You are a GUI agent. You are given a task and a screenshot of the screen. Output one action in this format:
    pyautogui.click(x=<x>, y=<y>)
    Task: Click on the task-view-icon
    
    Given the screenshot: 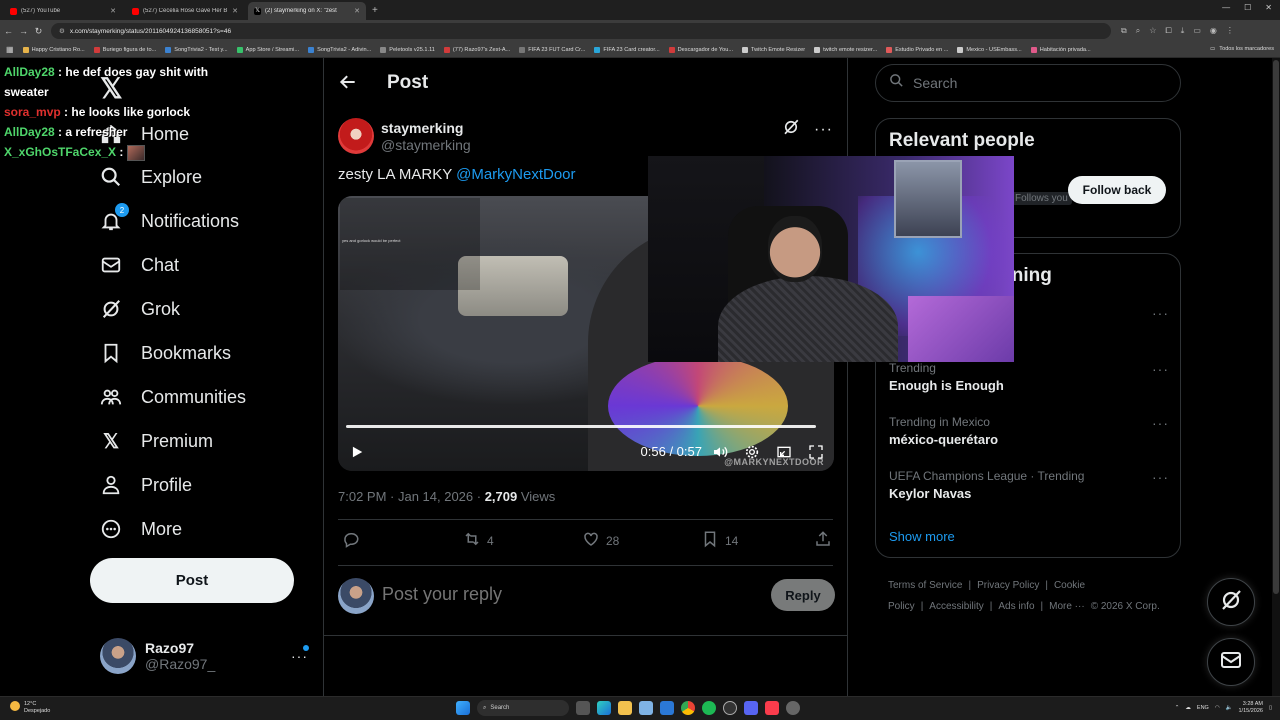 What is the action you would take?
    pyautogui.click(x=583, y=708)
    